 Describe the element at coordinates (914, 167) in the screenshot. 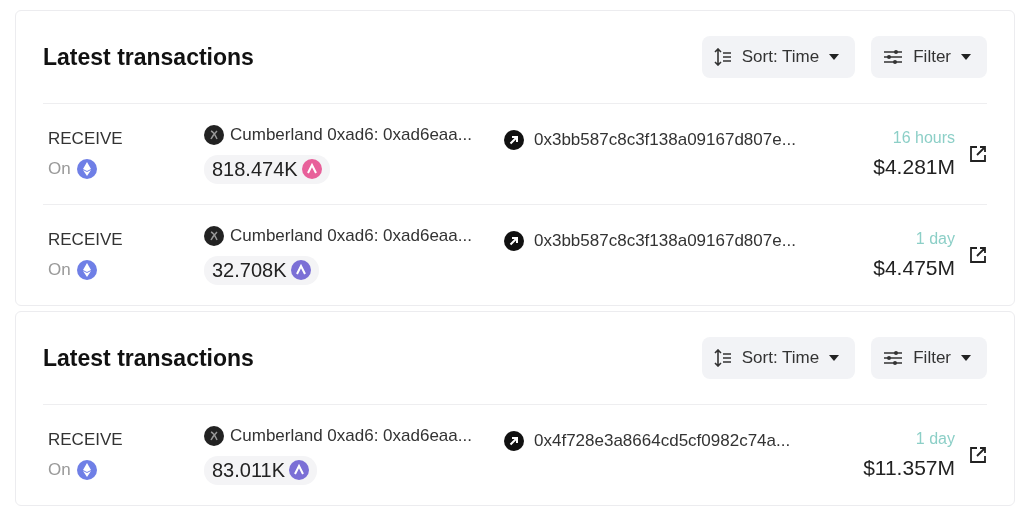

I see `usd-value: $4.281M` at that location.